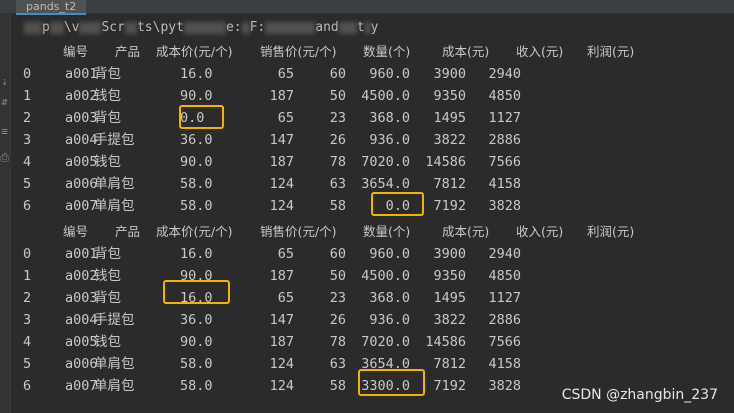  I want to click on cell-profit: 7566, so click(504, 342).